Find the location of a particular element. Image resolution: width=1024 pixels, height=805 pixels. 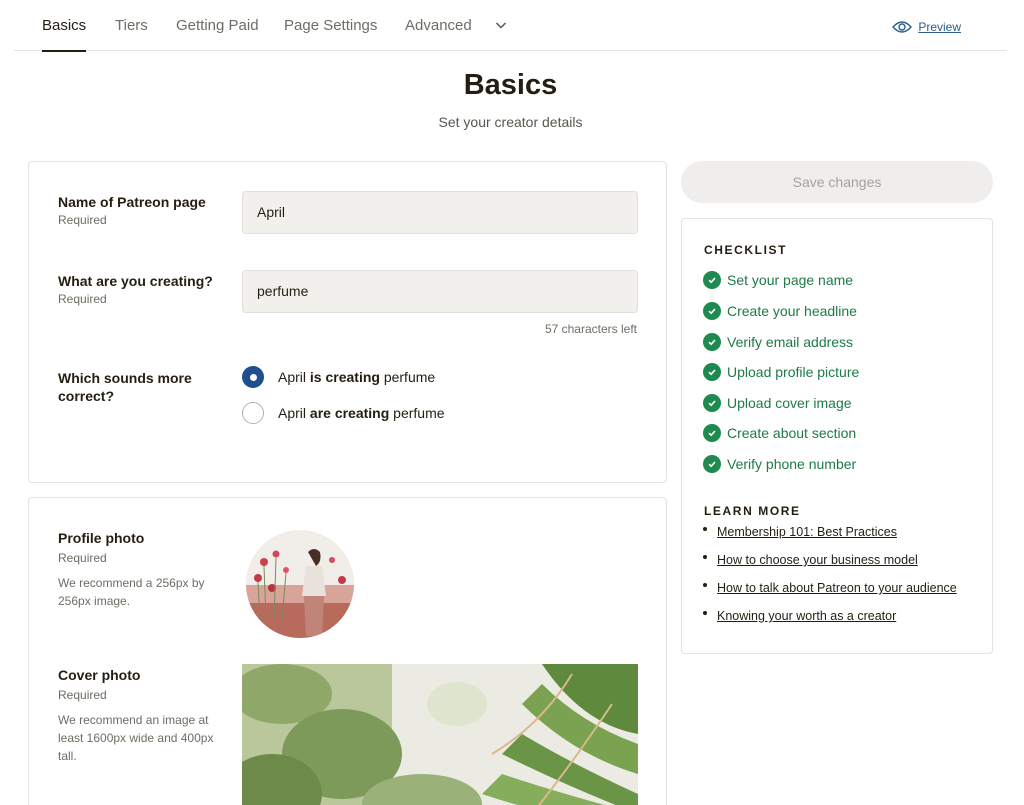

character-counter: 57 characters left is located at coordinates (590, 329).